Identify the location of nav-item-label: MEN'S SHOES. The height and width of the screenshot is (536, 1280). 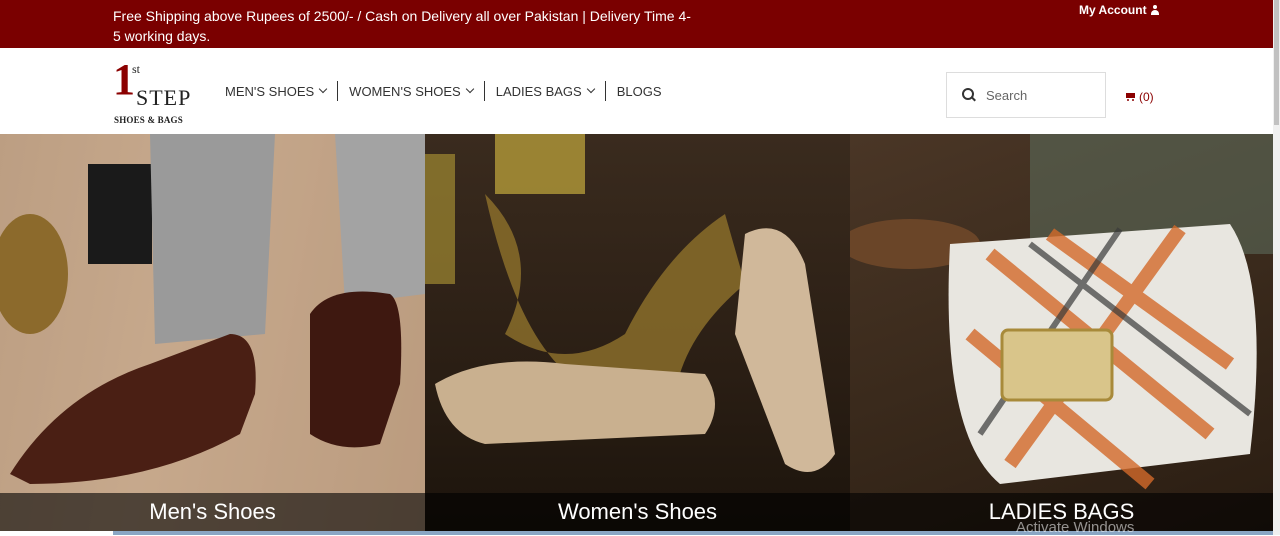
(270, 91).